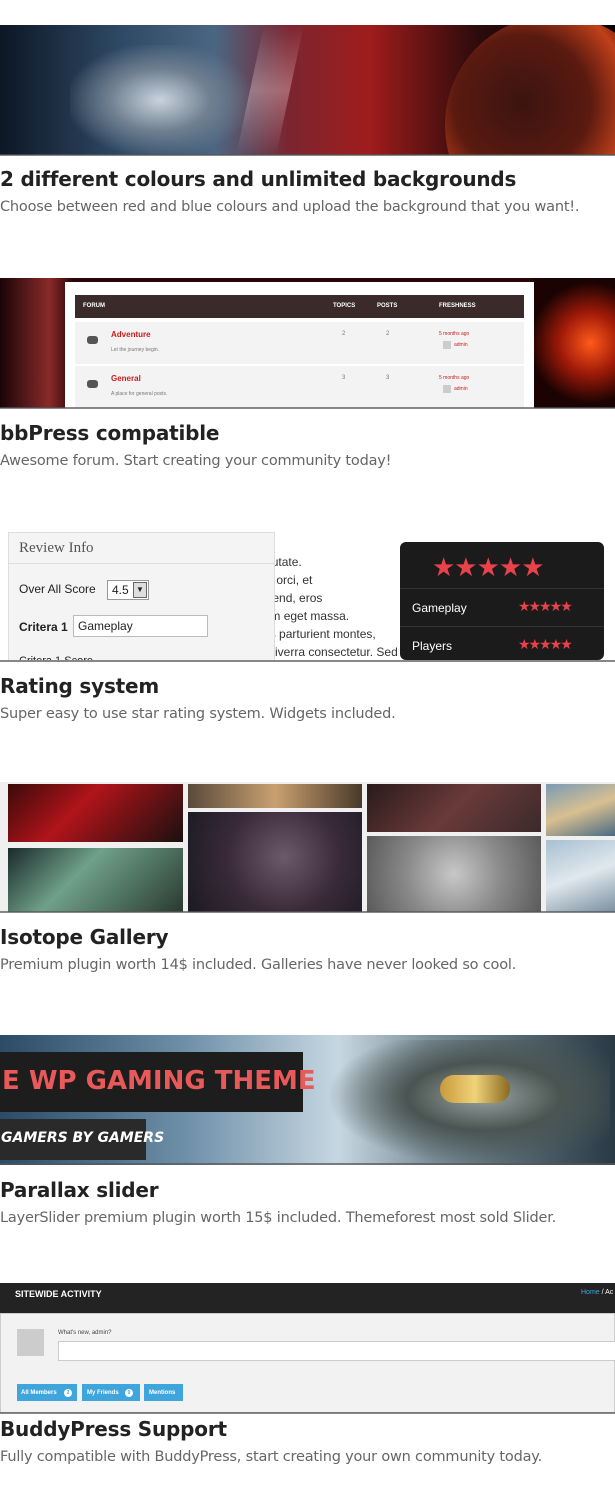 Image resolution: width=615 pixels, height=1485 pixels. What do you see at coordinates (140, 626) in the screenshot?
I see `criteria-input: Gameplay` at bounding box center [140, 626].